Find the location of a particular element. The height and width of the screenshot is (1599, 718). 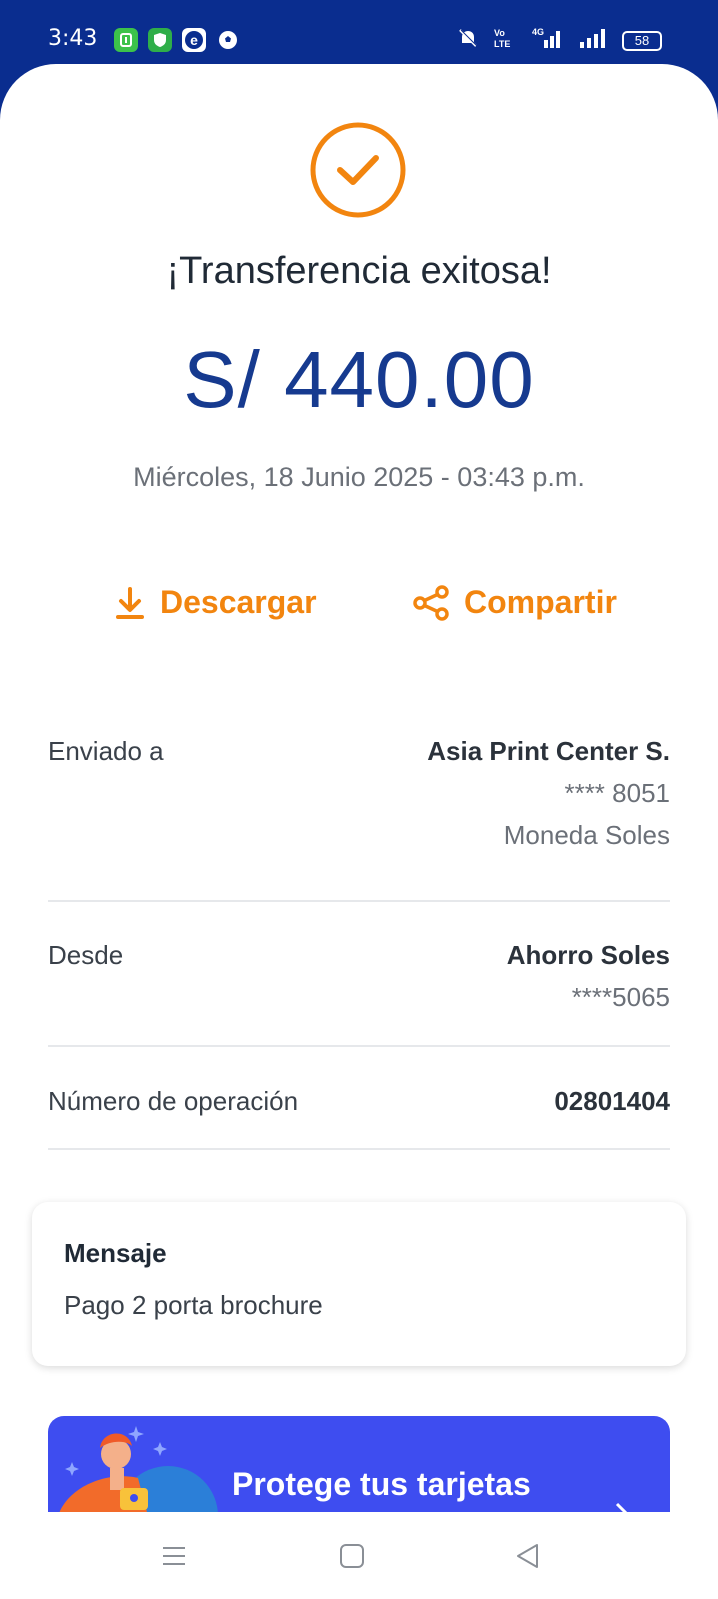

status-indicators: Vo LTE 4G 58 is located at coordinates (559, 40).